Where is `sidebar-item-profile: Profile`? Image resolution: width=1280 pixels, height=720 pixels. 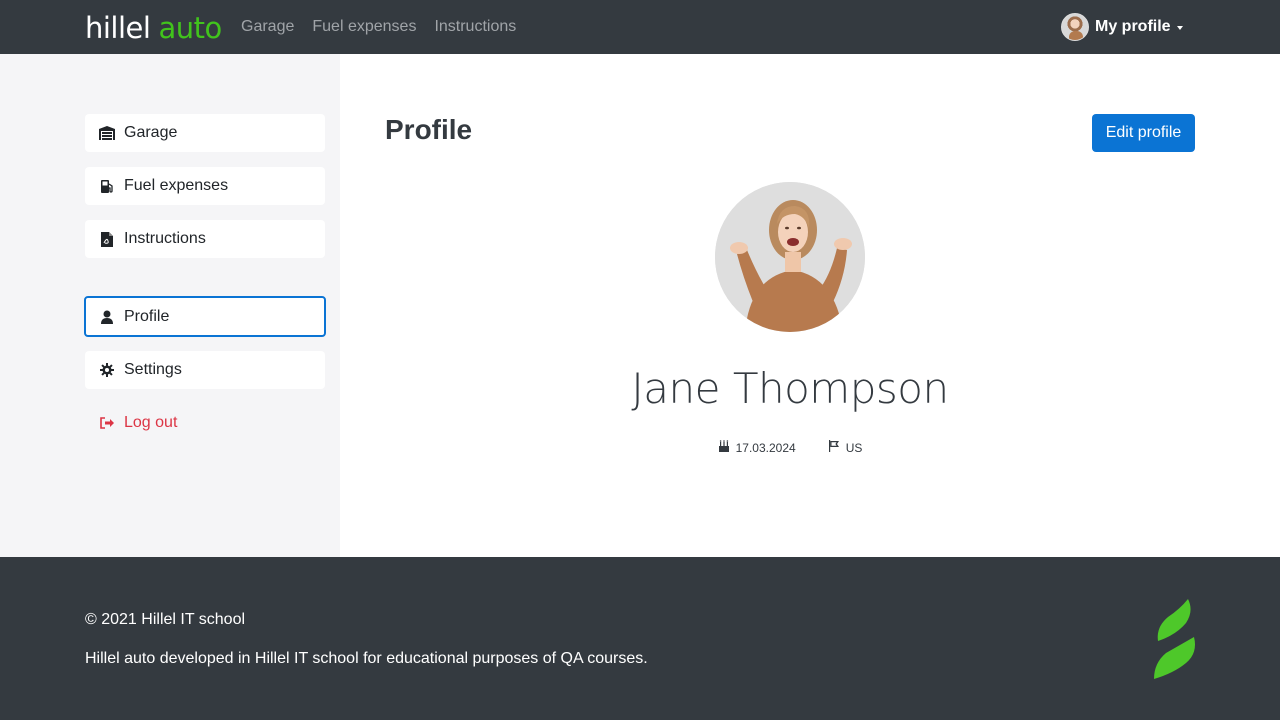 sidebar-item-profile: Profile is located at coordinates (205, 316).